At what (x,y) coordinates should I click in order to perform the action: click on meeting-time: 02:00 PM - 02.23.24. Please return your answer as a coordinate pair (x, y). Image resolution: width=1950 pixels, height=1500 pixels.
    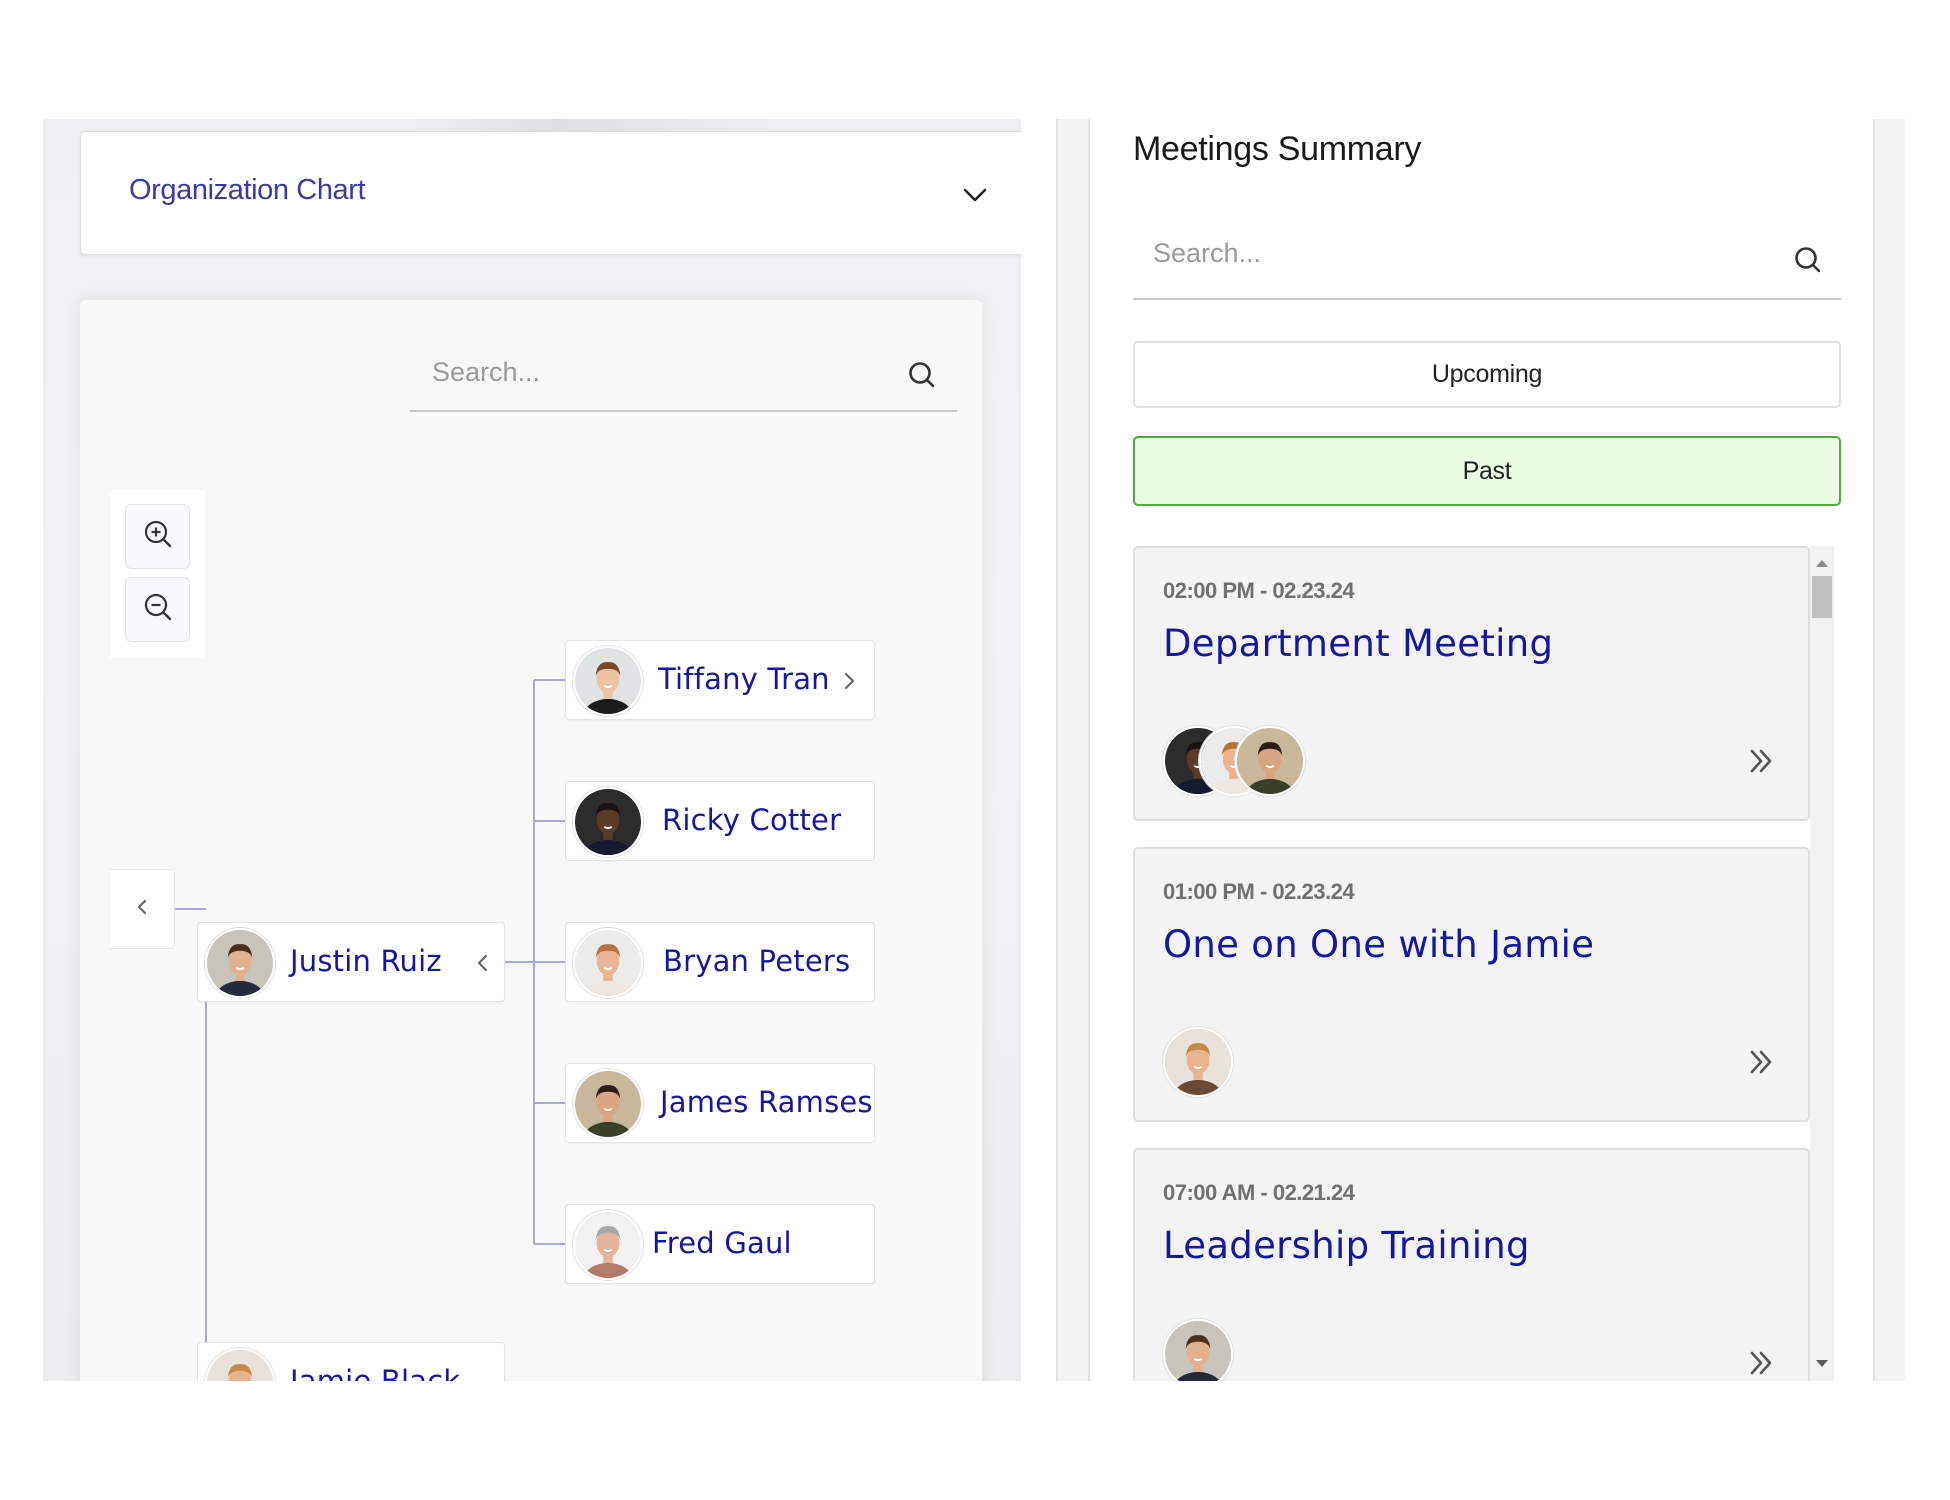
    Looking at the image, I should click on (1259, 590).